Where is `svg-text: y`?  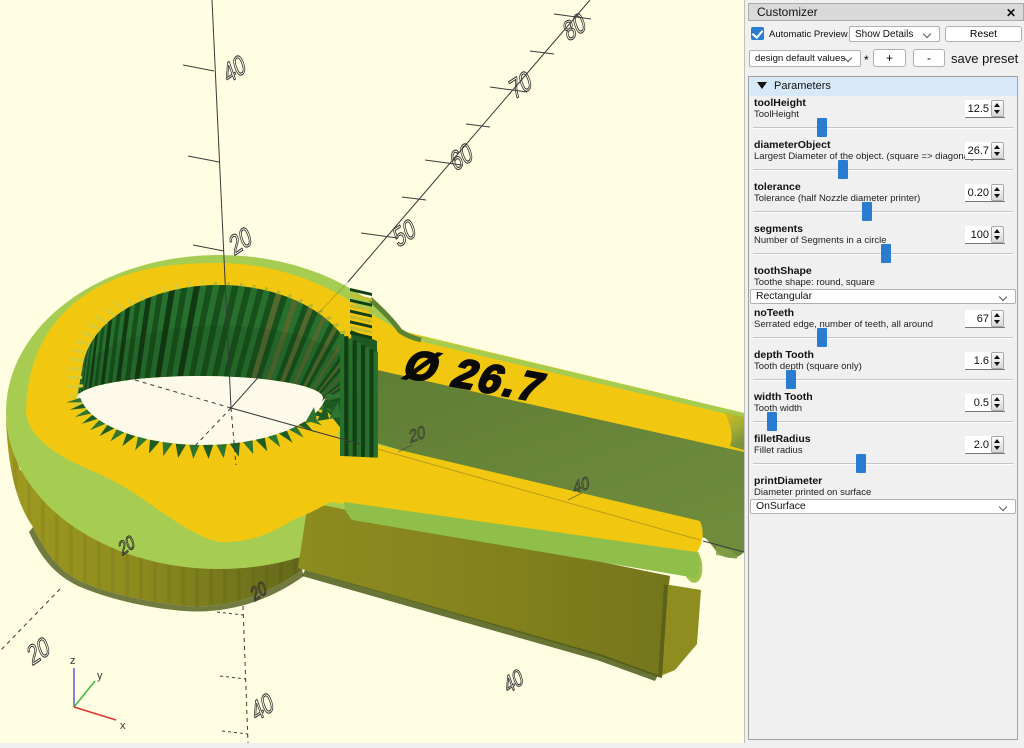 svg-text: y is located at coordinates (100, 676).